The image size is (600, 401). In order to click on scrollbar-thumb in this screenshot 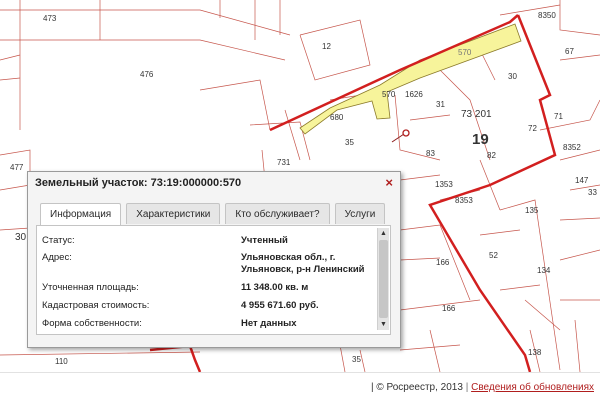, I will do `click(383, 279)`.